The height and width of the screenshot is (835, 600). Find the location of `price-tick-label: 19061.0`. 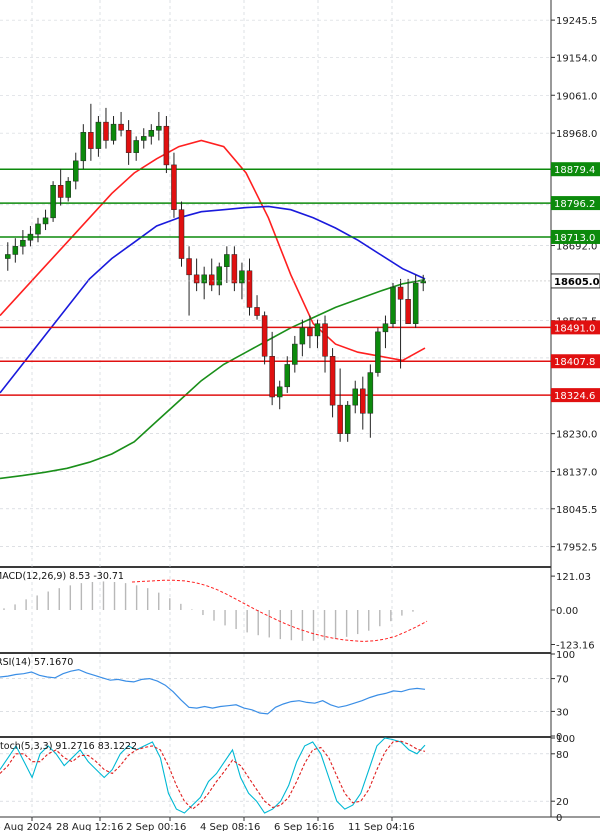

price-tick-label: 19061.0 is located at coordinates (576, 96).